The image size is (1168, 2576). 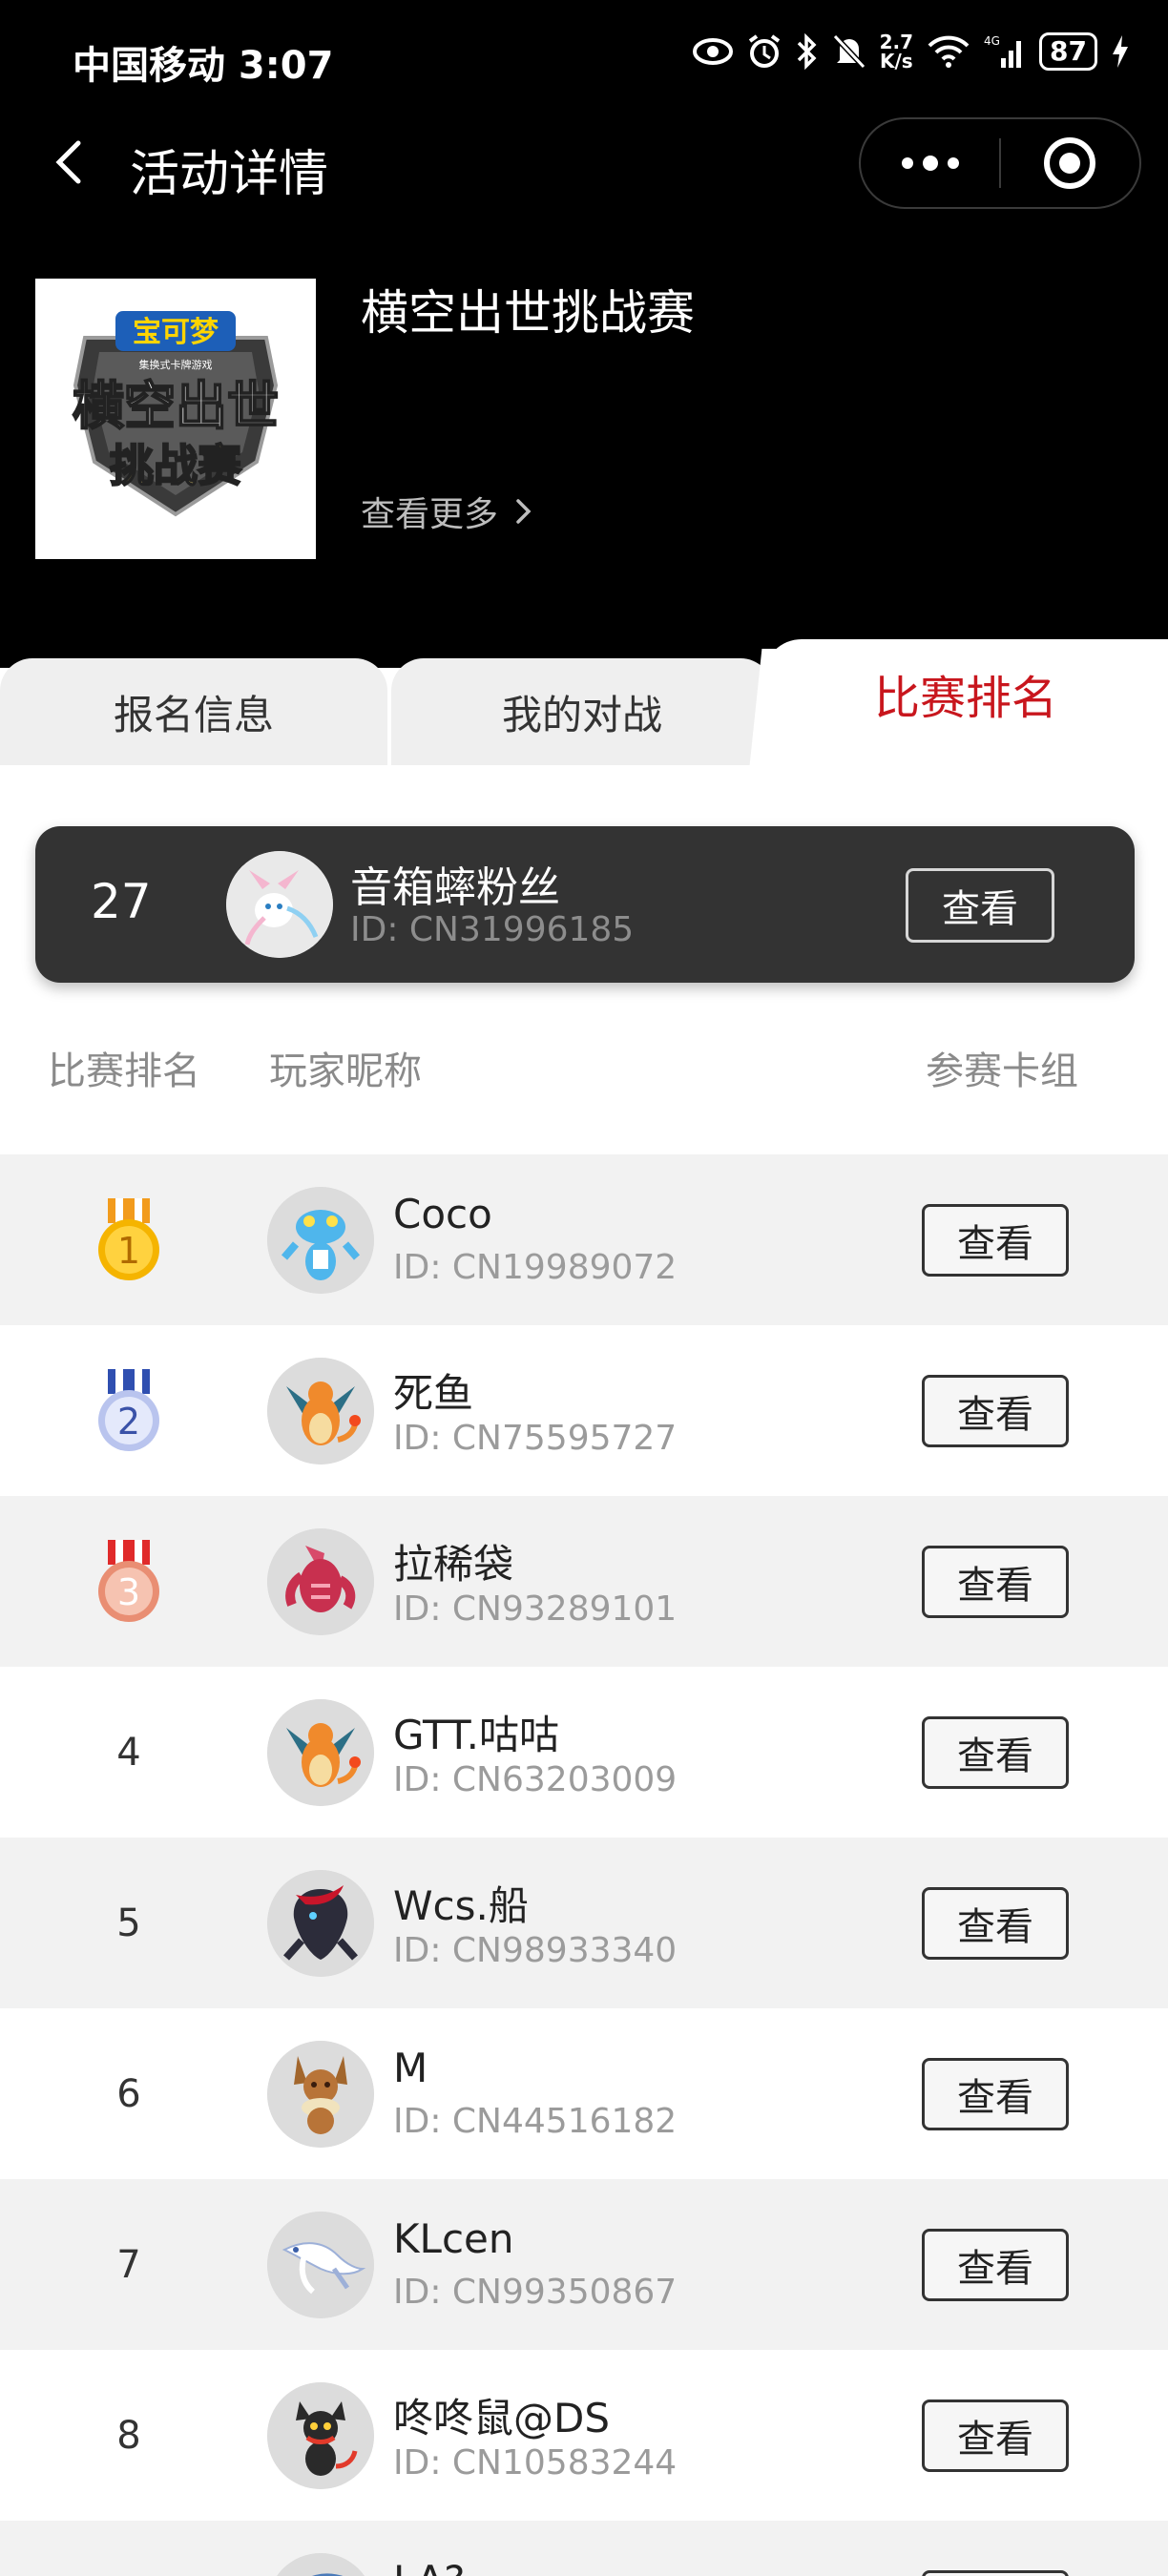 I want to click on more-dots-icon, so click(x=930, y=163).